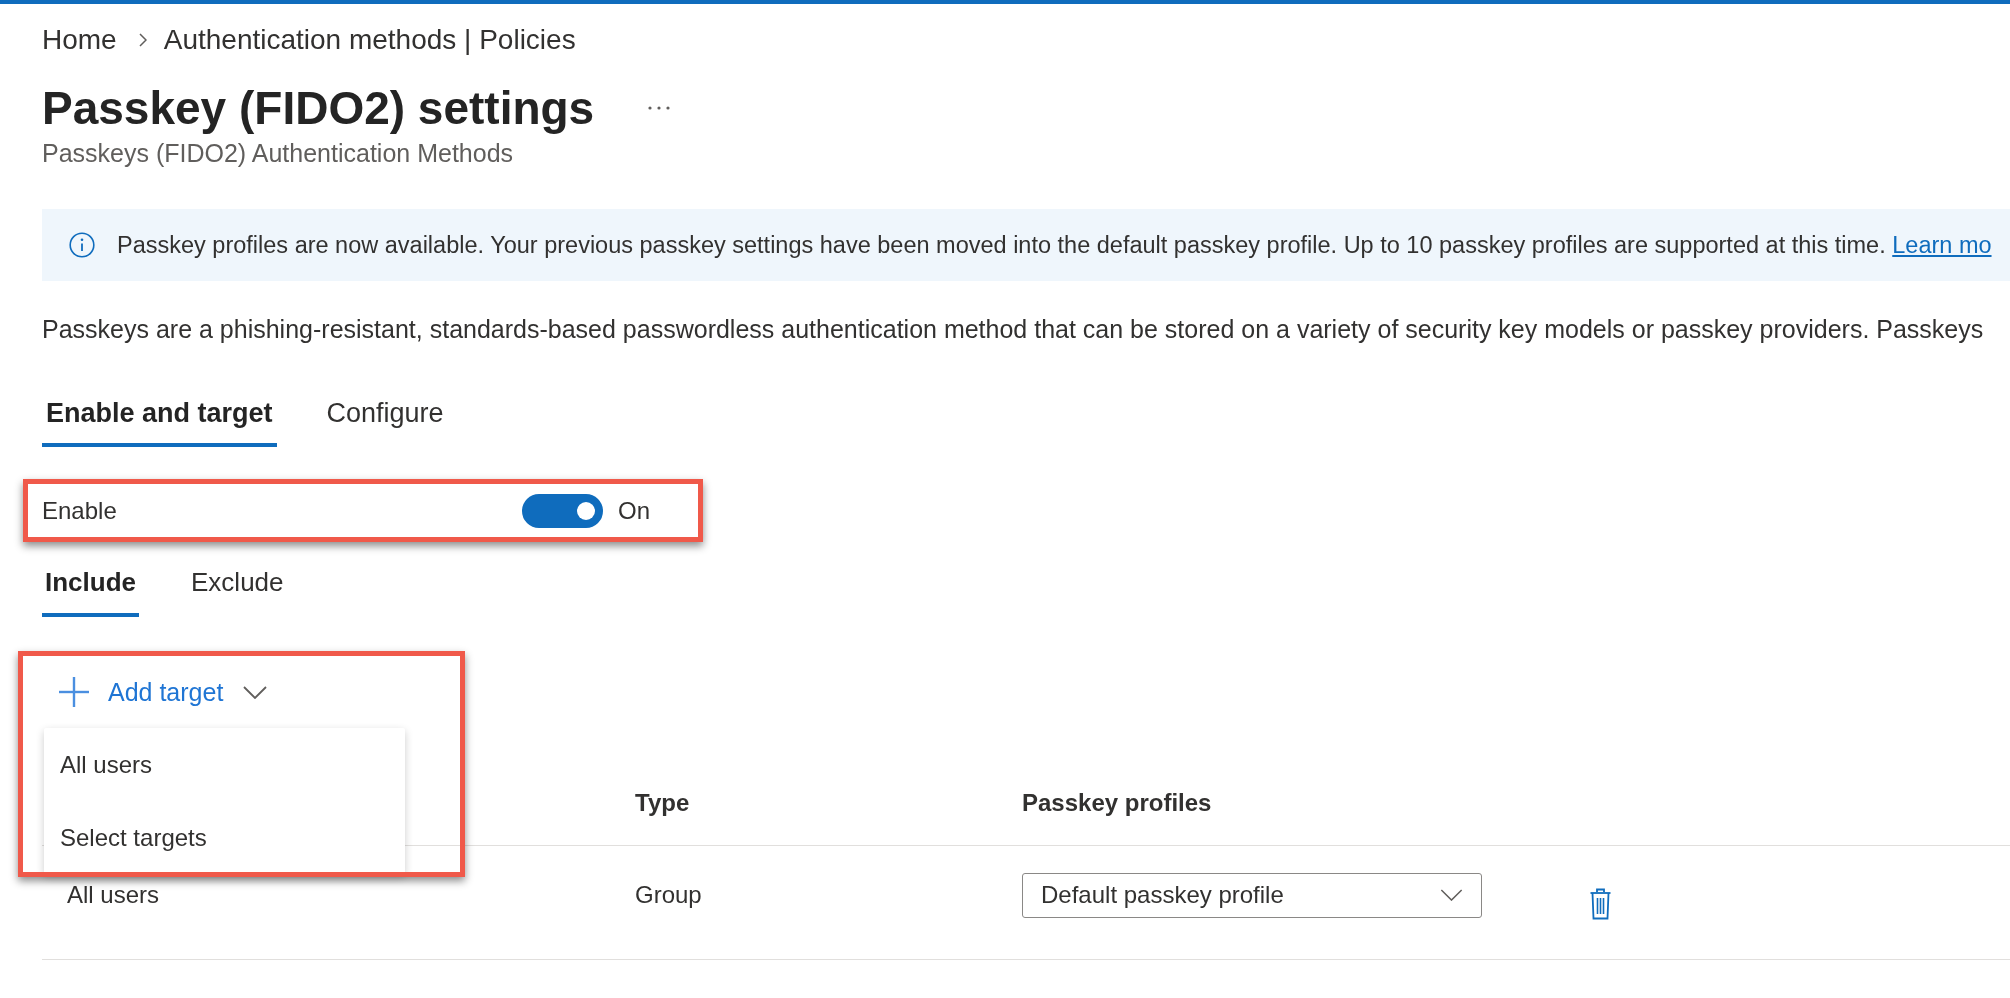 This screenshot has height=998, width=2010. Describe the element at coordinates (79, 40) in the screenshot. I see `breadcrumb-link: Home` at that location.